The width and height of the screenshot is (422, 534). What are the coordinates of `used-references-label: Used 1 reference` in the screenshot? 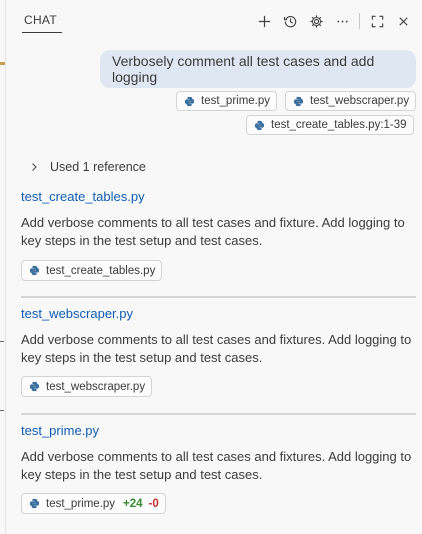 It's located at (98, 167).